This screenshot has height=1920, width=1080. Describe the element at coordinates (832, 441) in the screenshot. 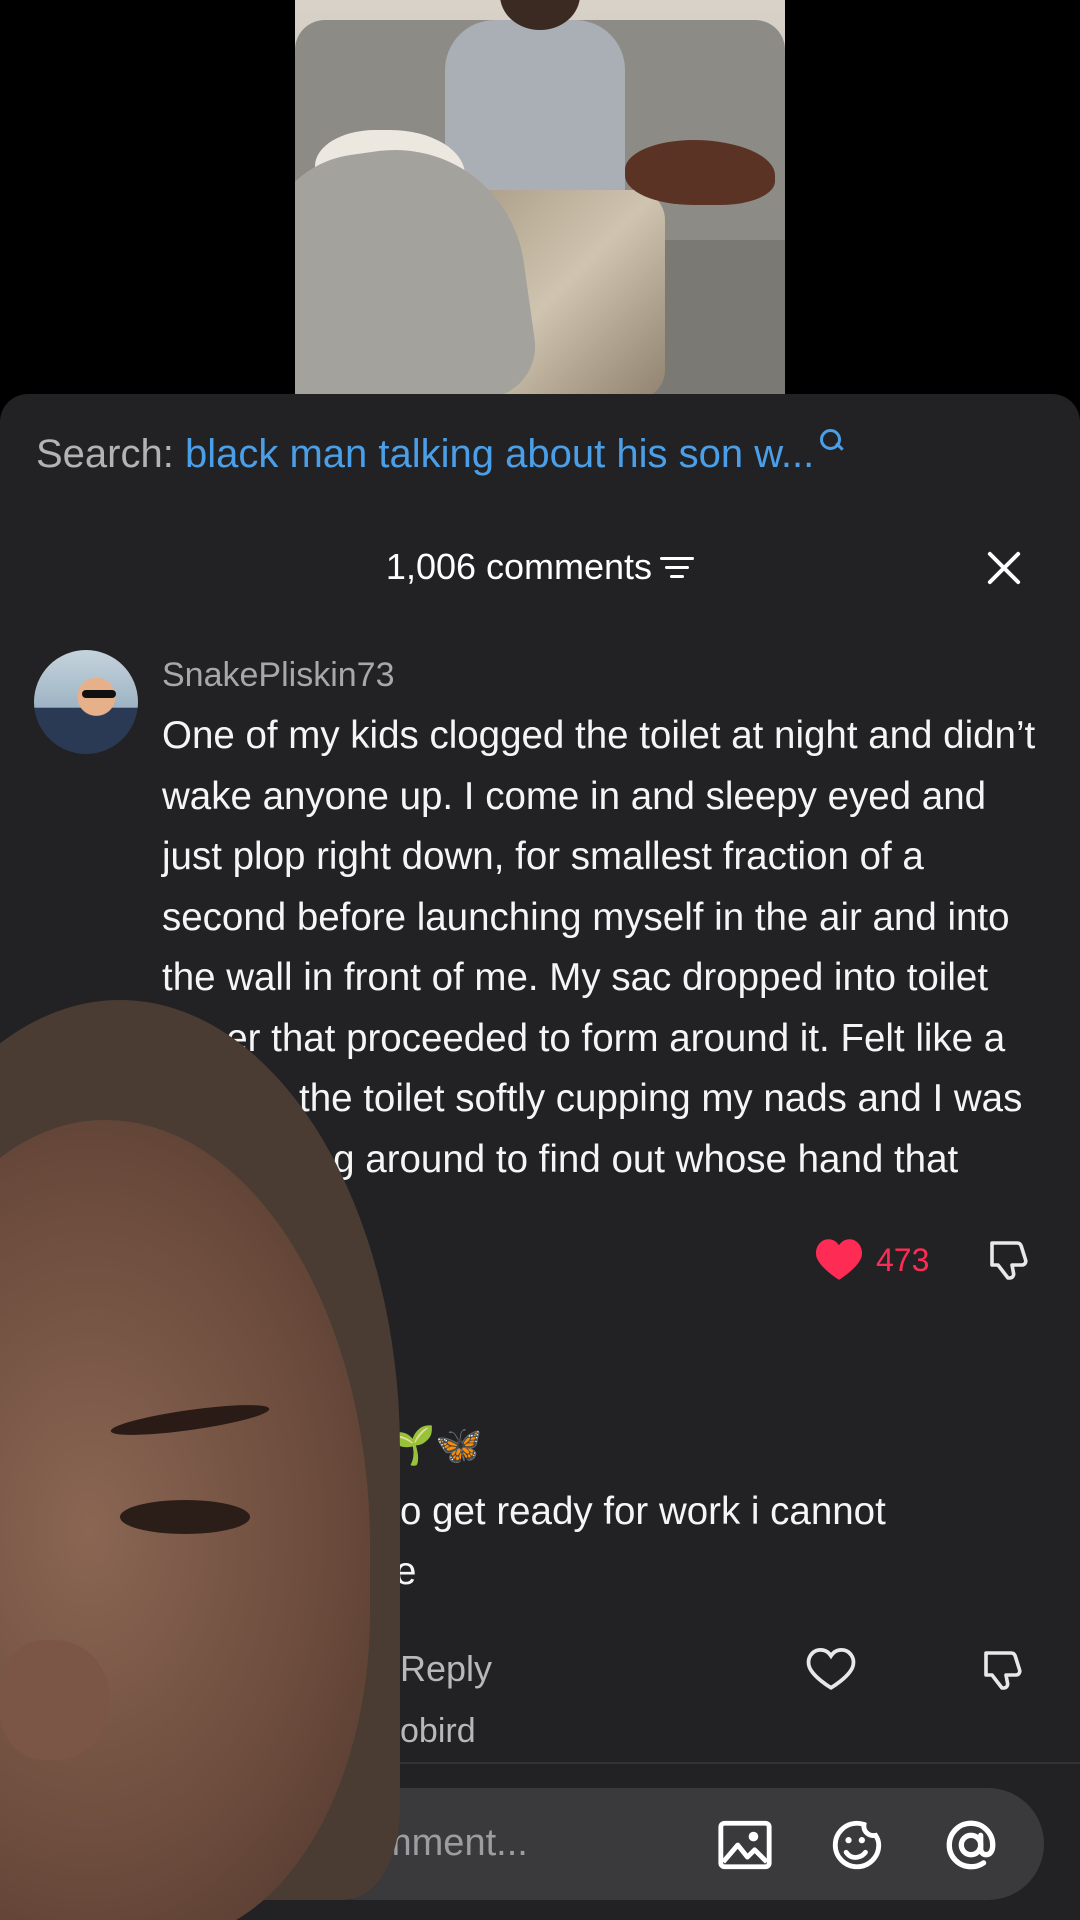

I see `search-icon` at that location.